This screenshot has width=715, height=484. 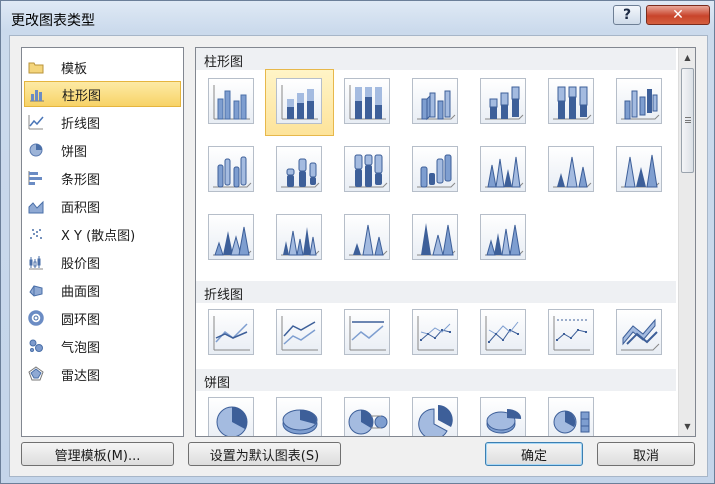 What do you see at coordinates (36, 290) in the screenshot?
I see `surface-chart-icon` at bounding box center [36, 290].